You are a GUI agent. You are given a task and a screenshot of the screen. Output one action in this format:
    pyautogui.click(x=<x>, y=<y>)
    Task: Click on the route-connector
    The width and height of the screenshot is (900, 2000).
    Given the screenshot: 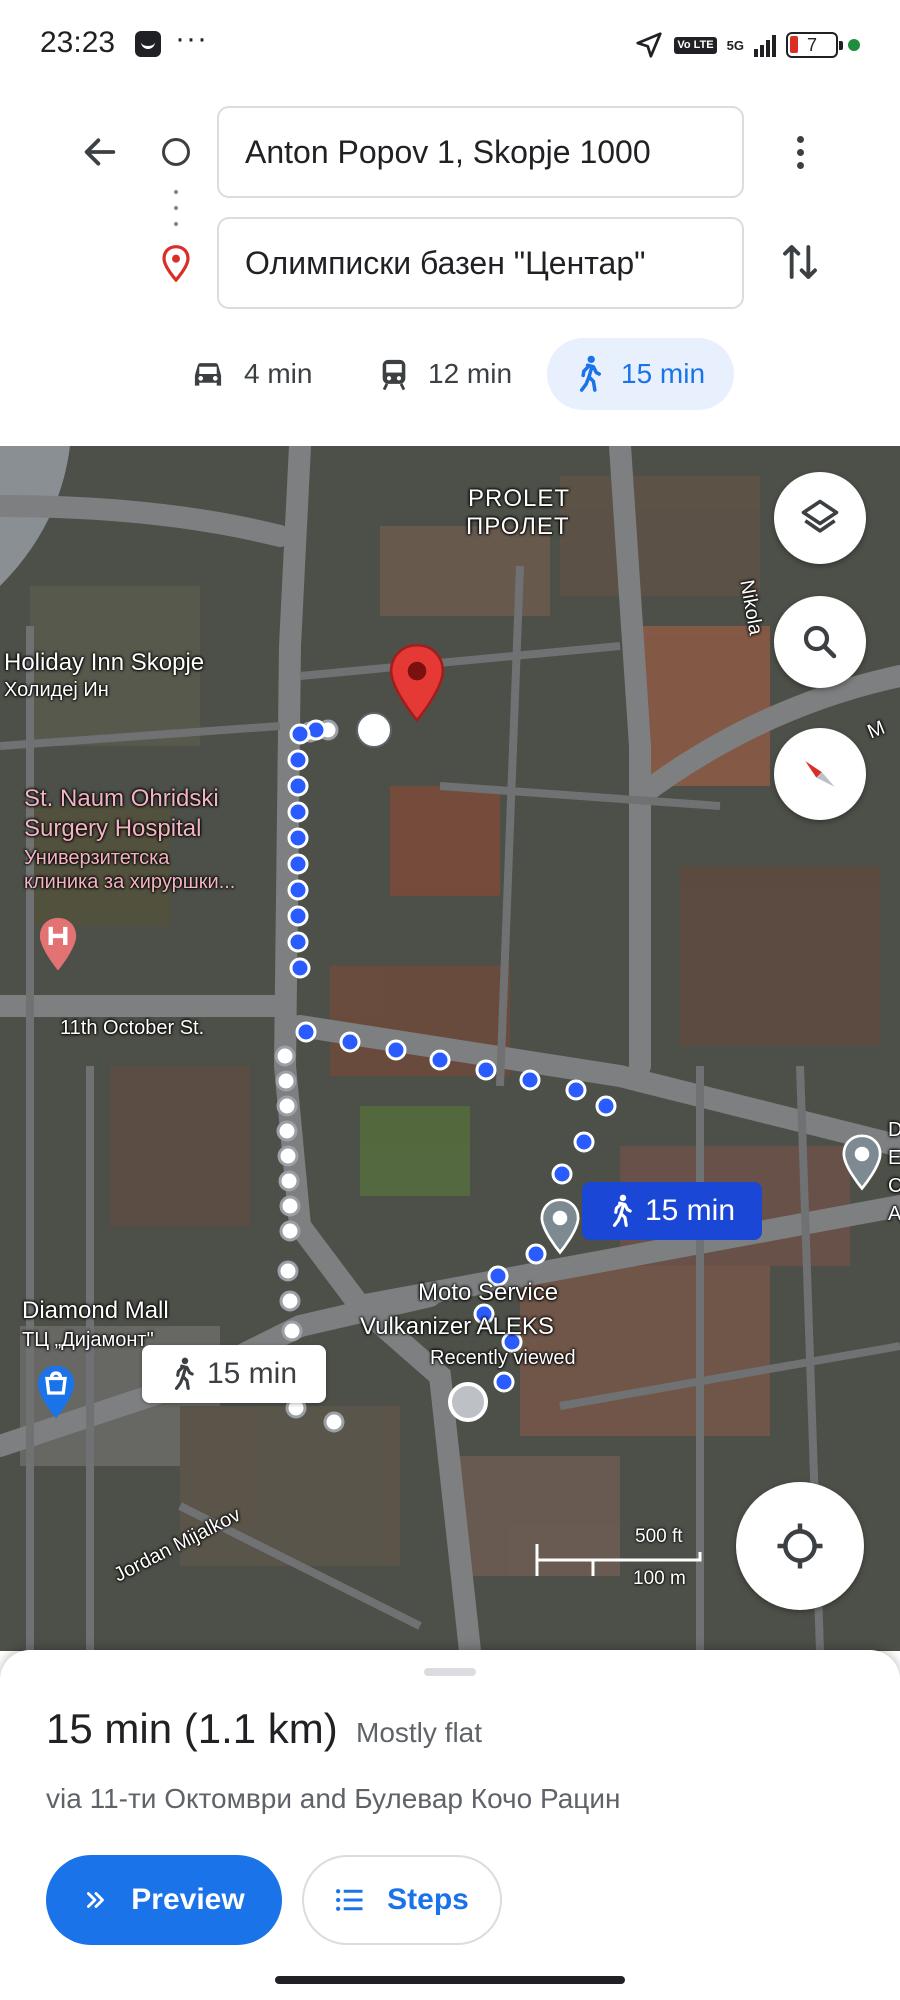 What is the action you would take?
    pyautogui.click(x=176, y=208)
    